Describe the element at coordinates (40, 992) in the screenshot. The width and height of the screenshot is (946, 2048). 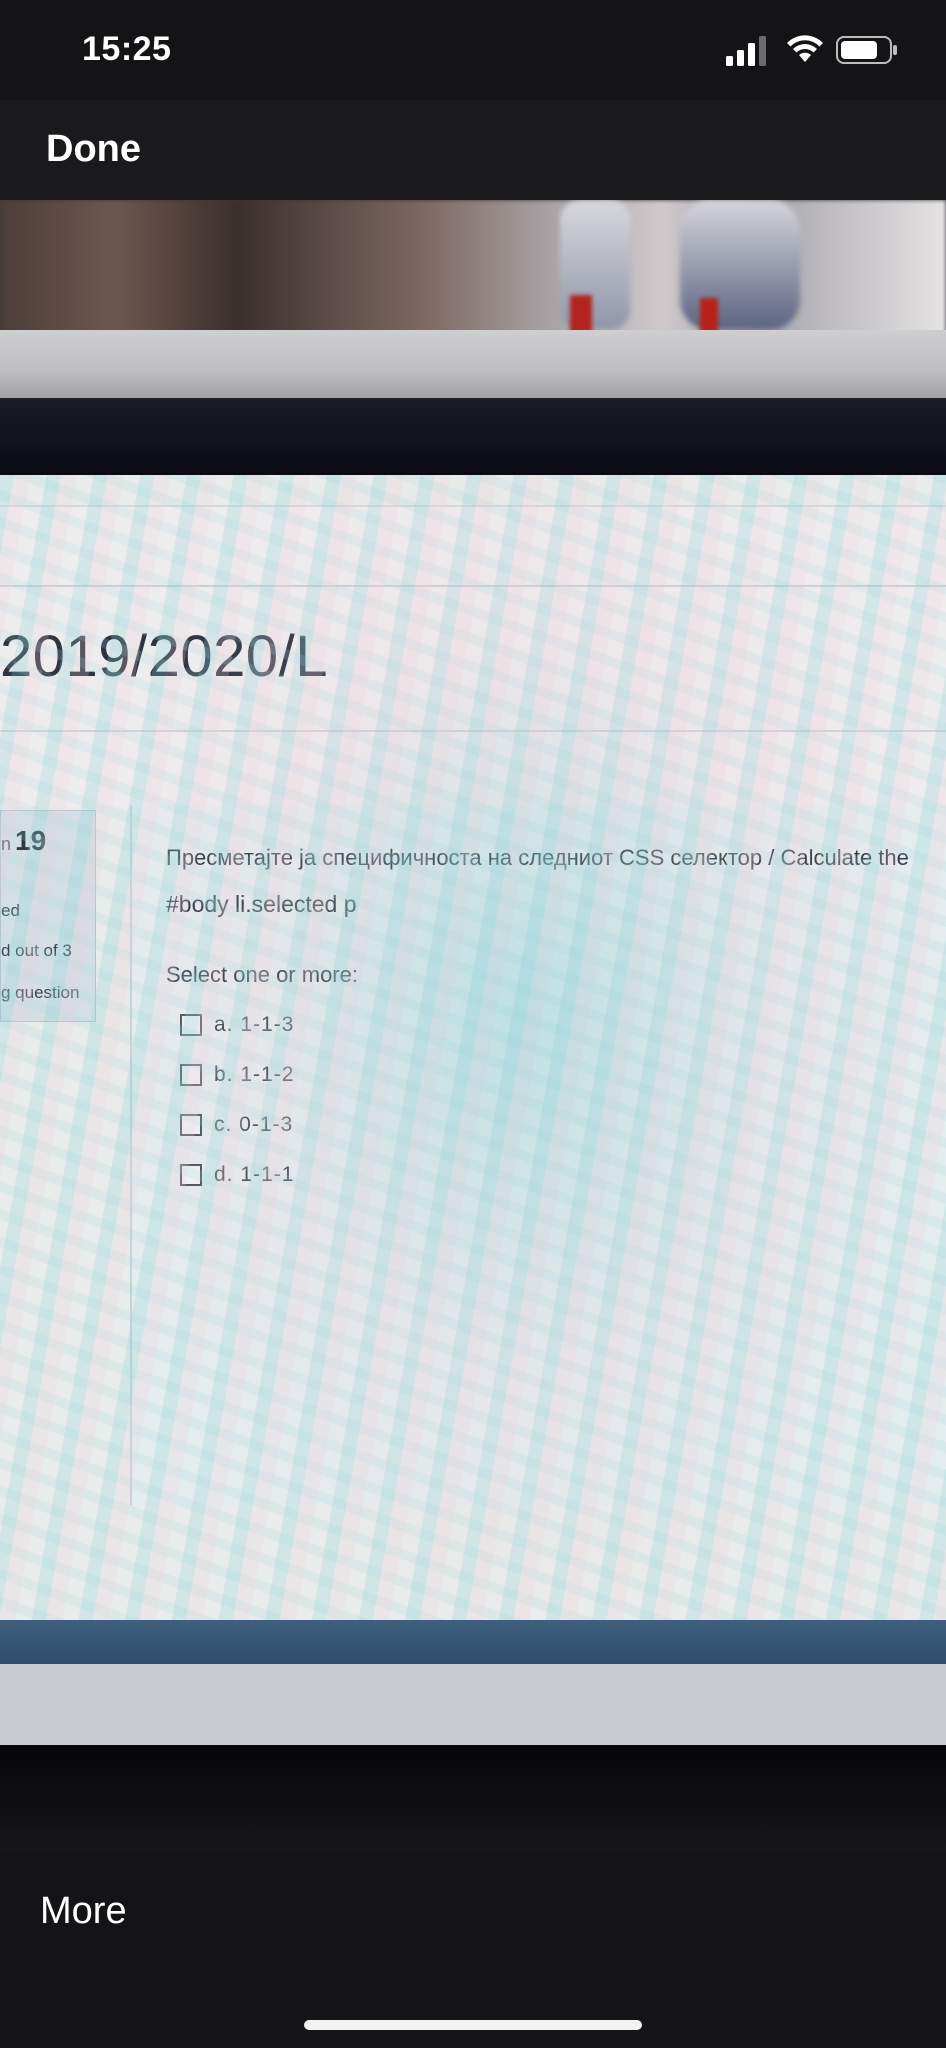
I see `flag-question-link: g question` at that location.